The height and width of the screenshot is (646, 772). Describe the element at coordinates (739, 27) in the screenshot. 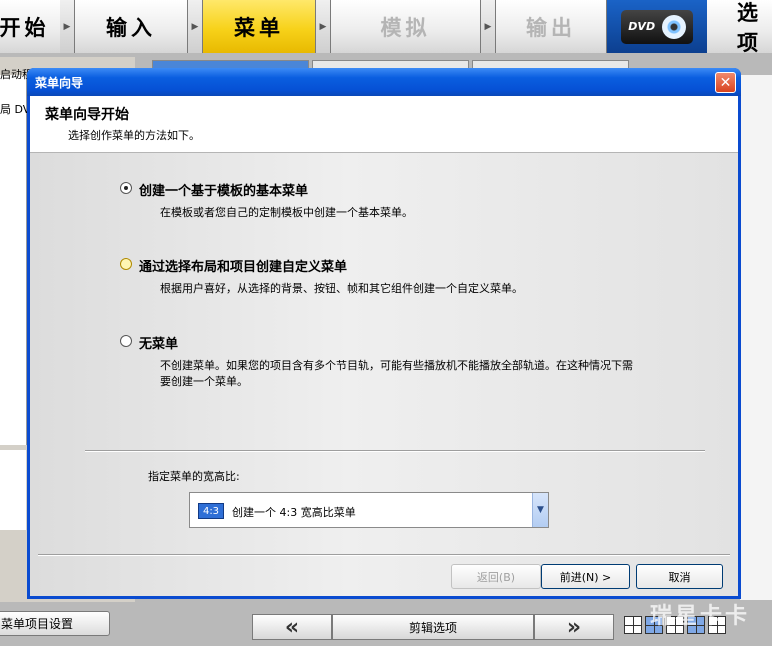

I see `step-options: 选项` at that location.